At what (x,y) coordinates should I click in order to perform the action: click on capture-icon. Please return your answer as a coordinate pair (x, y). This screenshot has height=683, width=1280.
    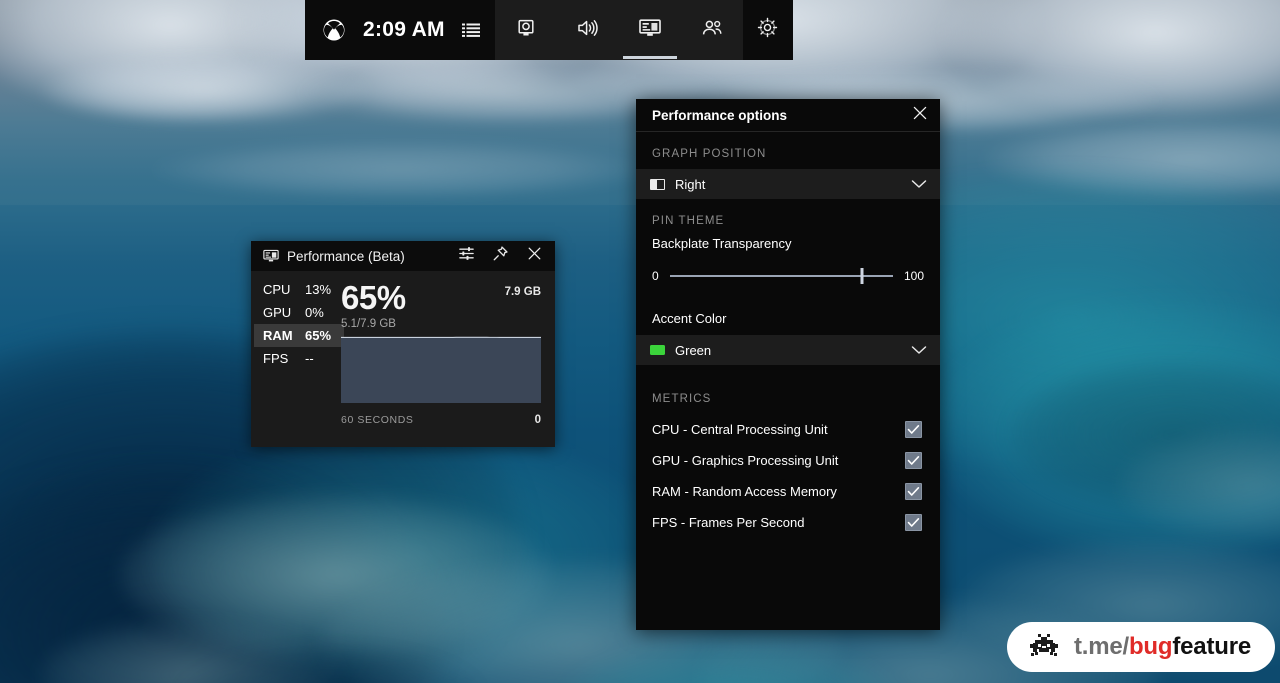
    Looking at the image, I should click on (526, 30).